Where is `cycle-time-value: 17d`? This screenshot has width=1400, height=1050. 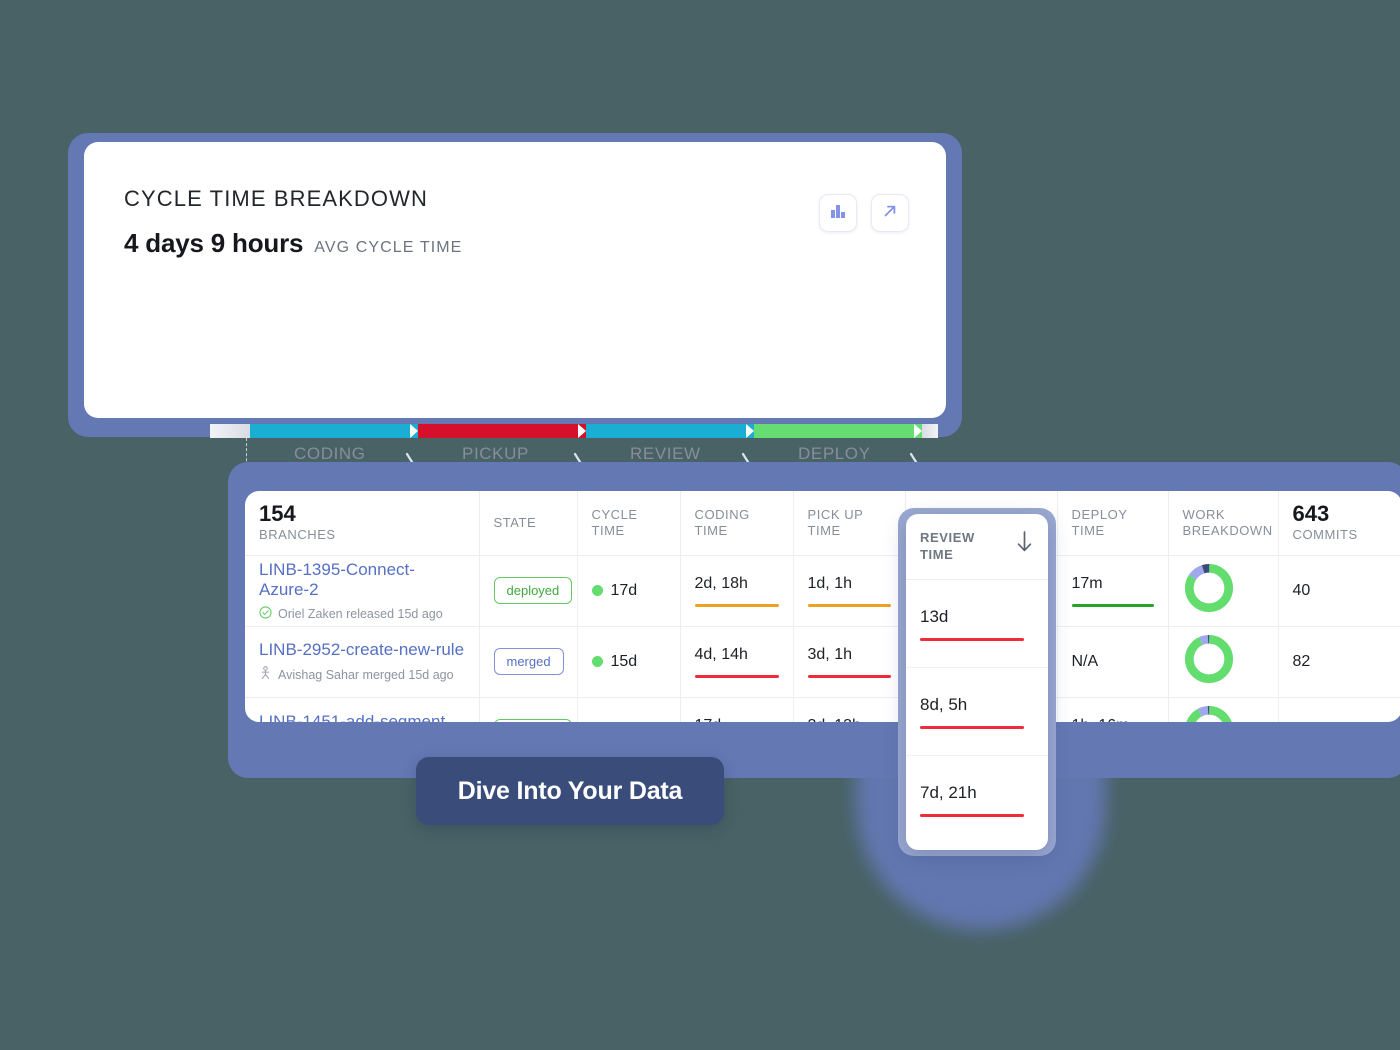
cycle-time-value: 17d is located at coordinates (624, 590).